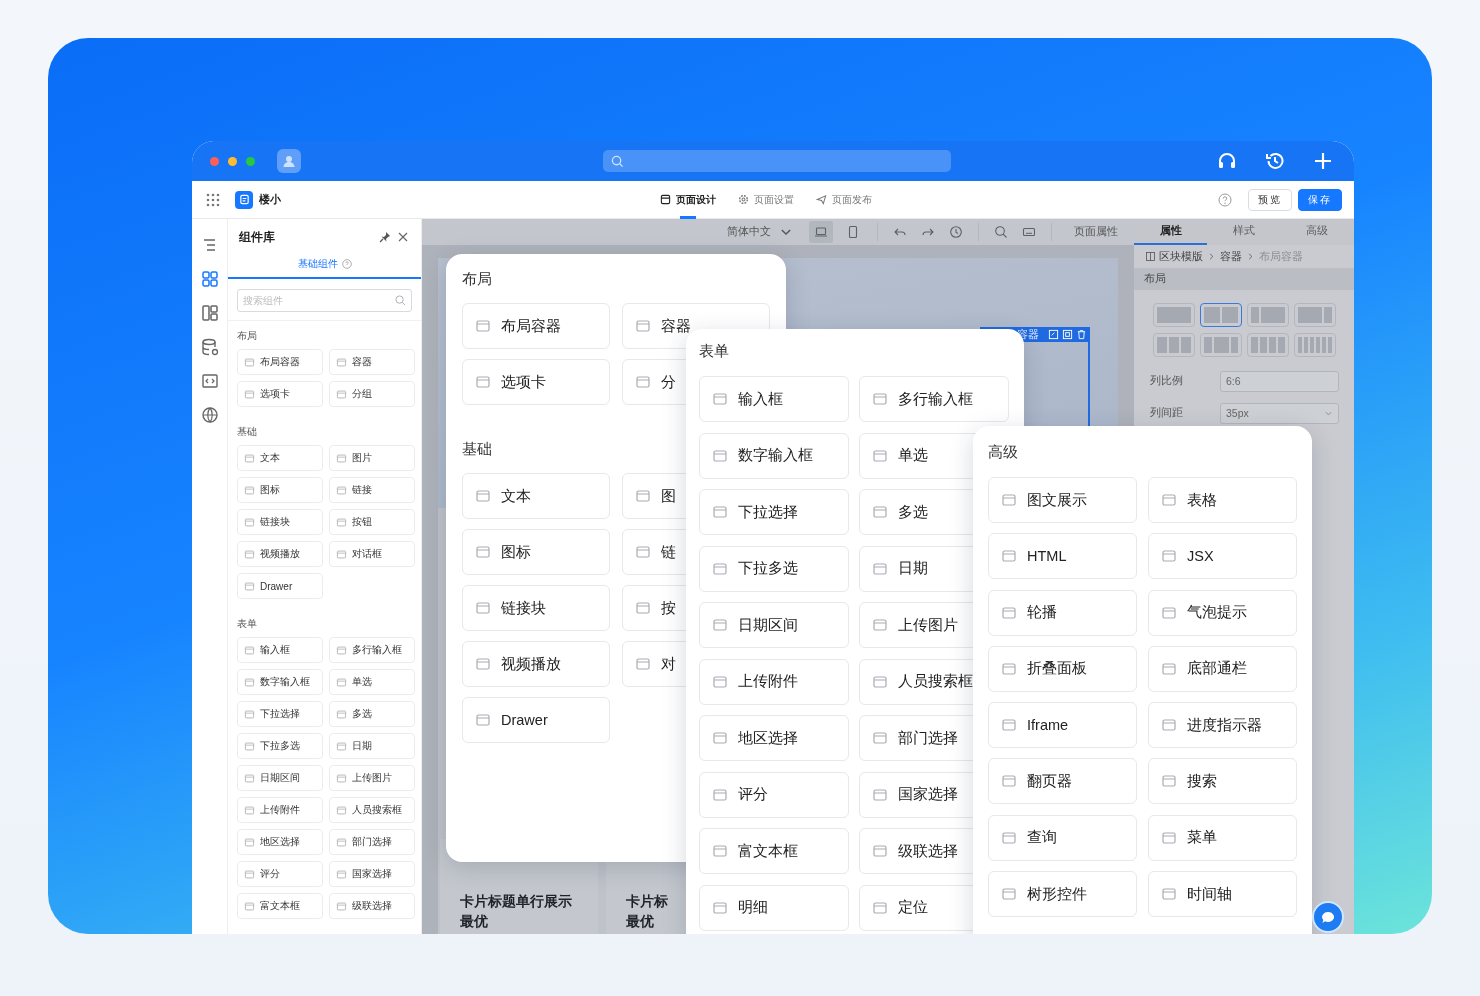 The image size is (1480, 996). Describe the element at coordinates (647, 911) in the screenshot. I see `card-title: 卡片标 最优` at that location.